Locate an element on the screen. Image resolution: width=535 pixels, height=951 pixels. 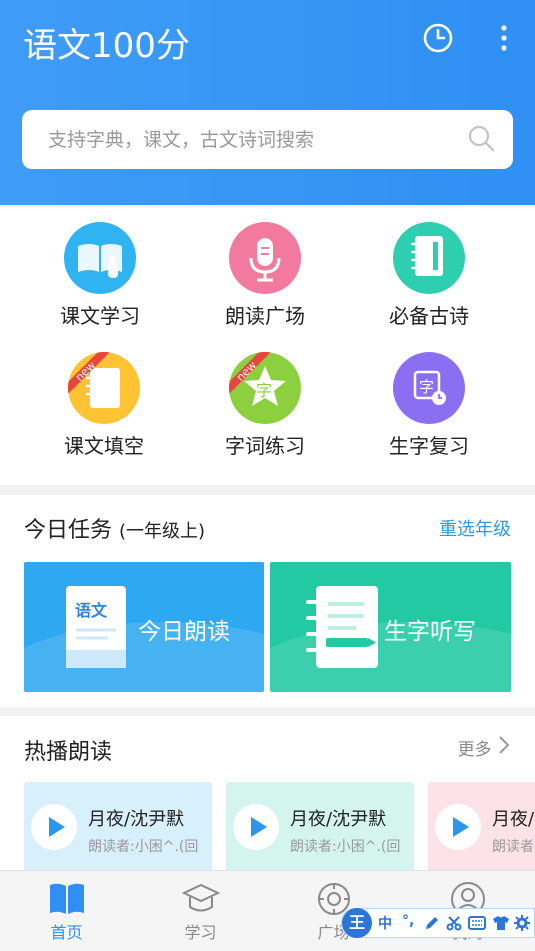
ime-logo: 王 is located at coordinates (357, 923).